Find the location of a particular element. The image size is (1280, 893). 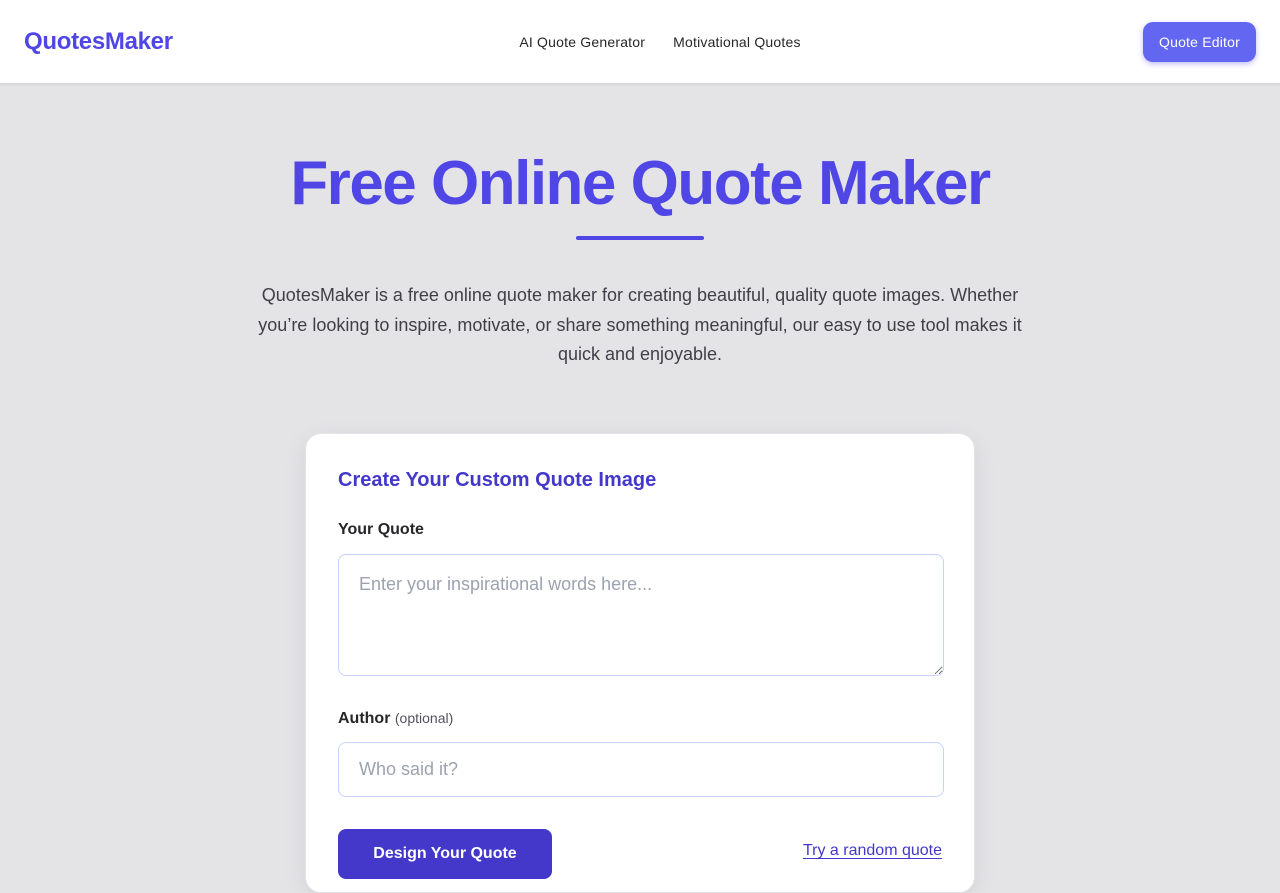

quote-textarea is located at coordinates (641, 615).